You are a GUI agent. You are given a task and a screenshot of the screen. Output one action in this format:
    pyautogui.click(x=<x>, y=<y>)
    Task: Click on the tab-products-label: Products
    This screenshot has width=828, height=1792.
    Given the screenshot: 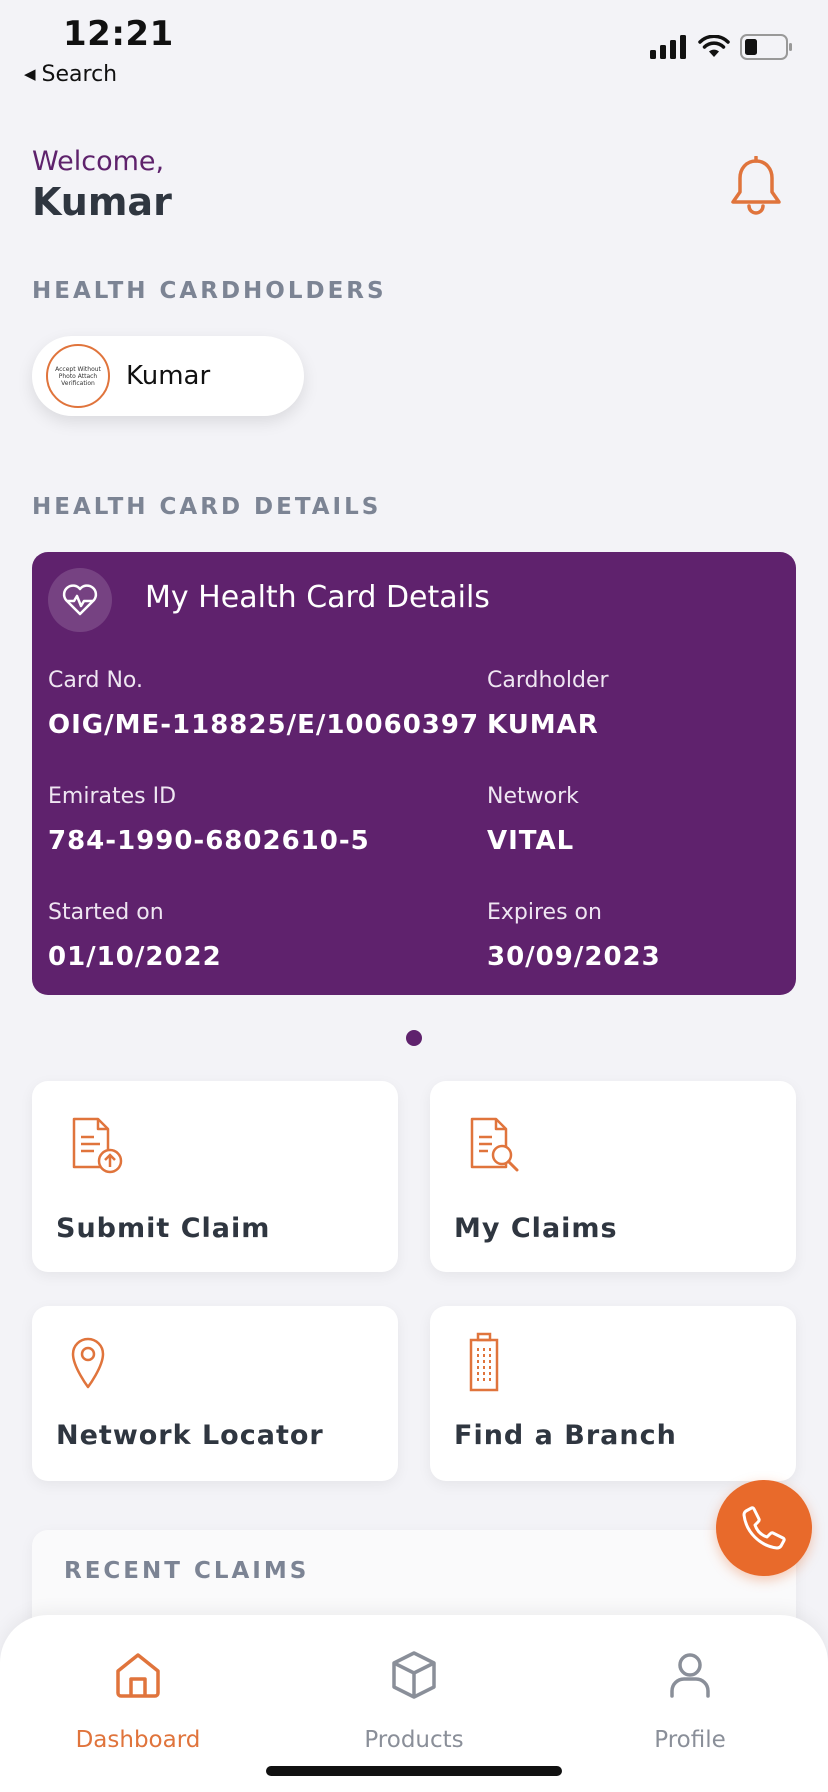 What is the action you would take?
    pyautogui.click(x=414, y=1740)
    